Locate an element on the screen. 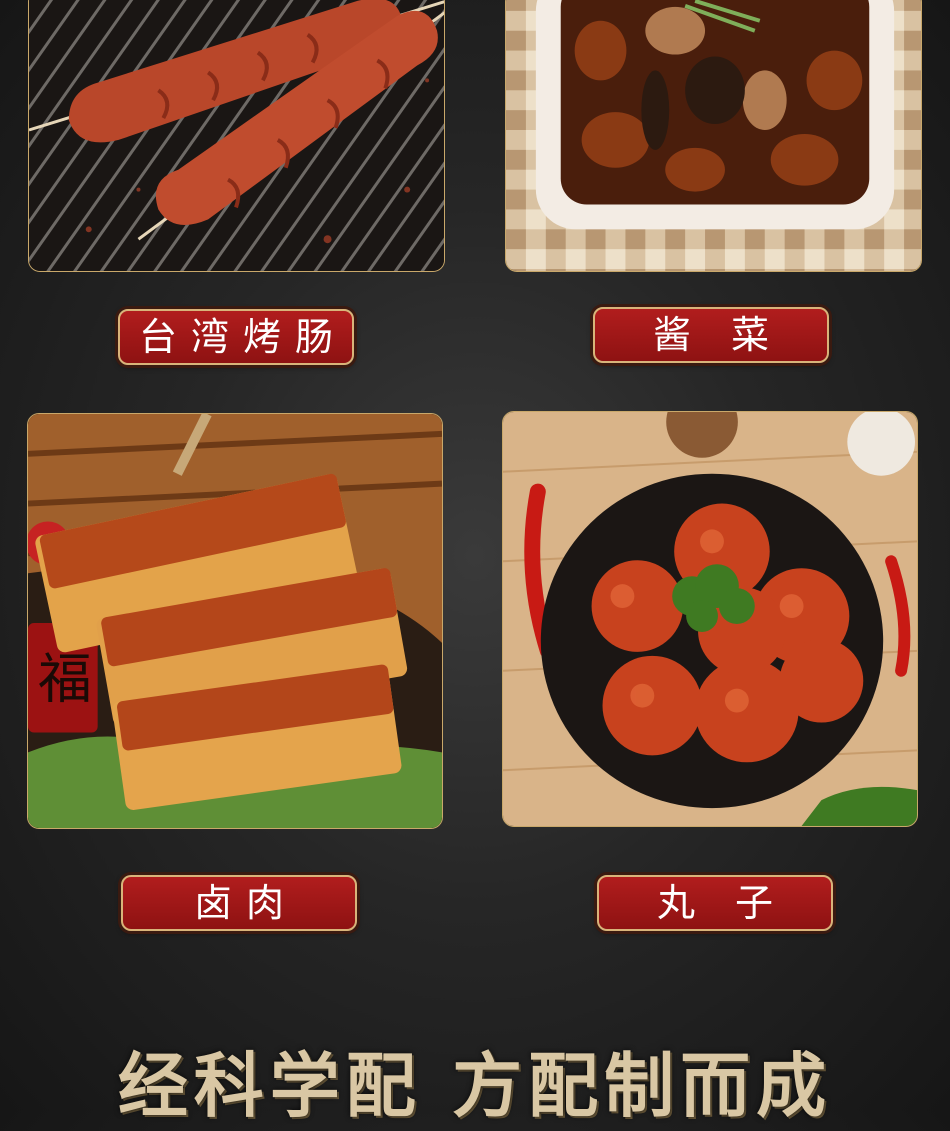  label-meatballs: 丸 子 is located at coordinates (715, 903).